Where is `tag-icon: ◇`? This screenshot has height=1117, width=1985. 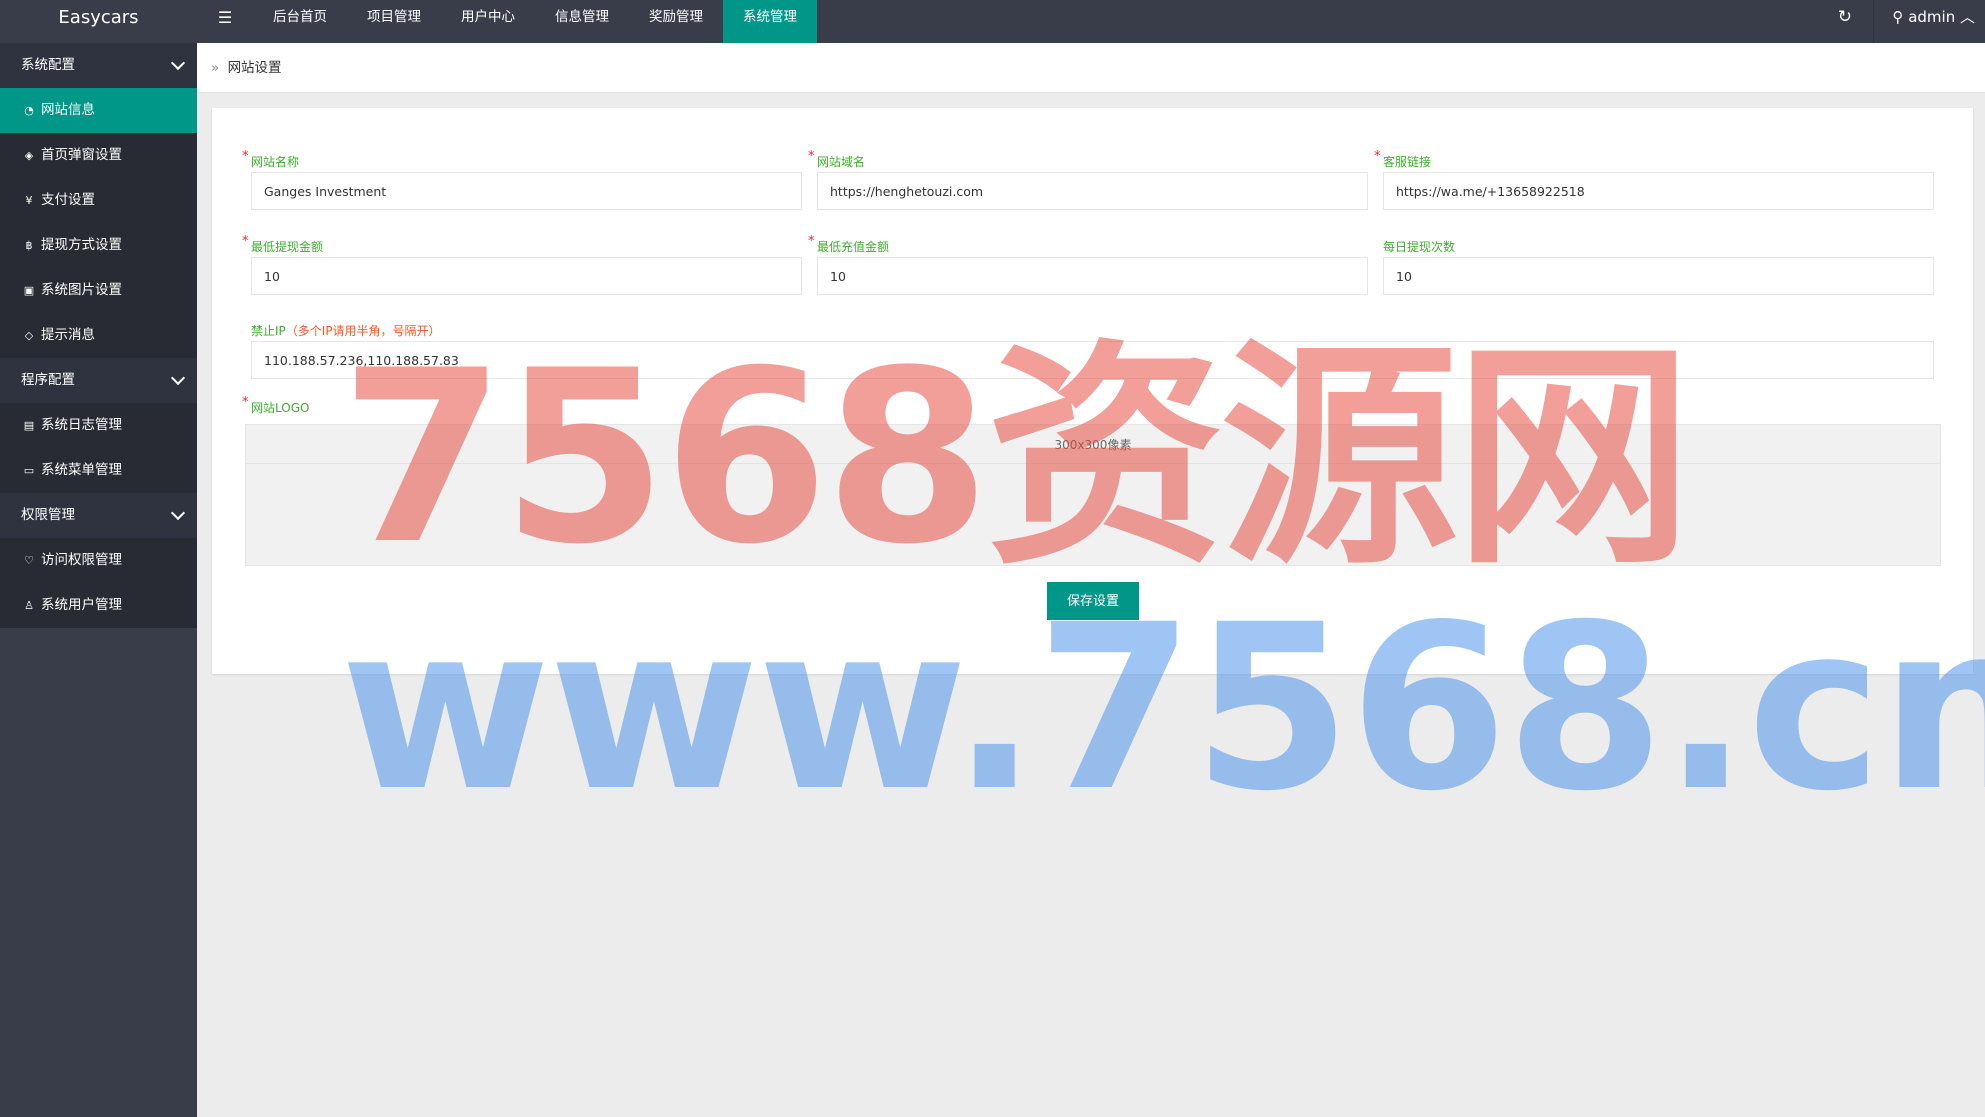 tag-icon: ◇ is located at coordinates (29, 335).